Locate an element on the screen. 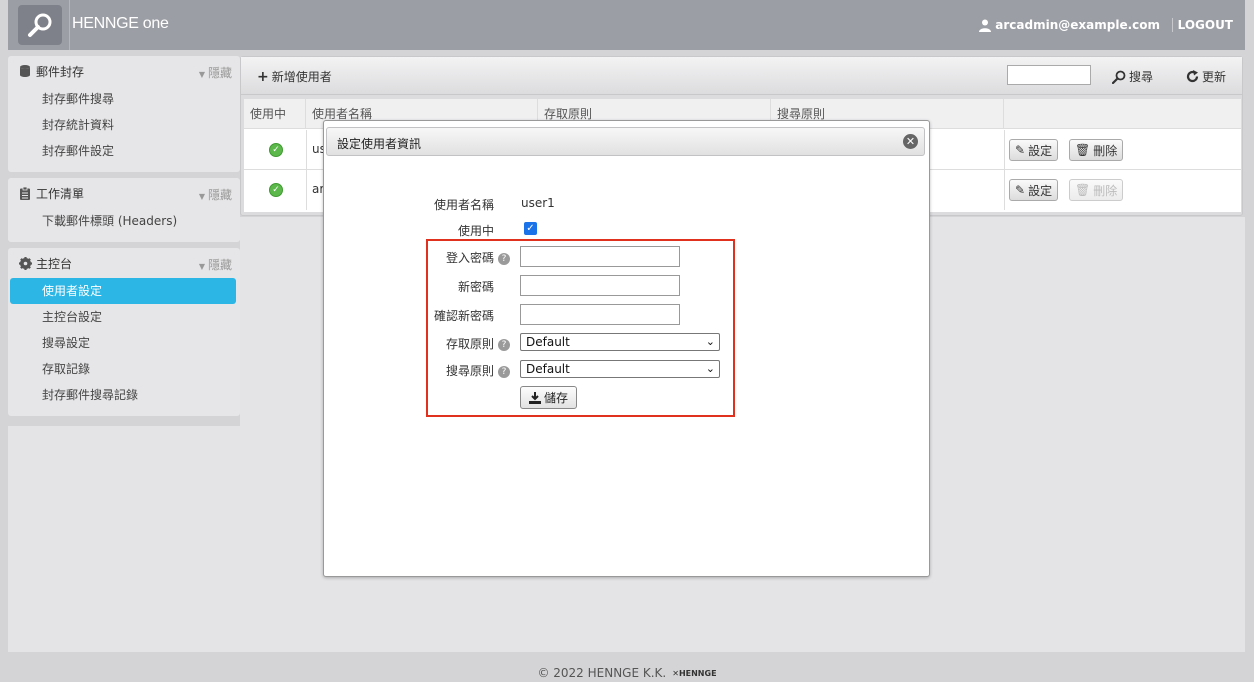  search-input is located at coordinates (1049, 75).